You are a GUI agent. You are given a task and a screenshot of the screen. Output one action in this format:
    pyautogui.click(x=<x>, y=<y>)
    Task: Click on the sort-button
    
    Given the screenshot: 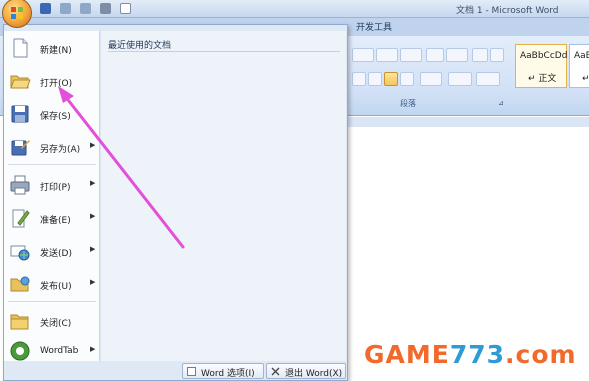 What is the action you would take?
    pyautogui.click(x=480, y=55)
    